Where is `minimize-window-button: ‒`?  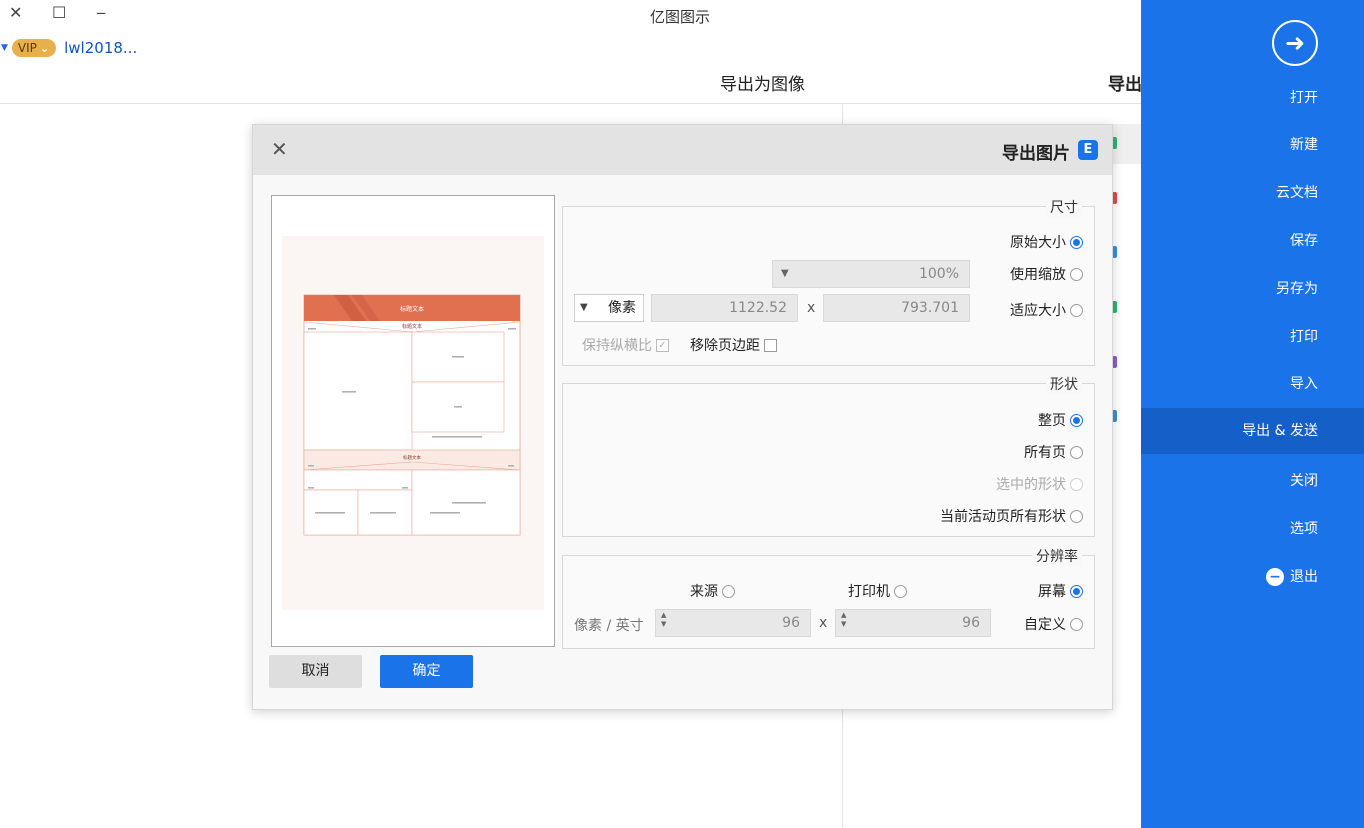
minimize-window-button: ‒ is located at coordinates (101, 13).